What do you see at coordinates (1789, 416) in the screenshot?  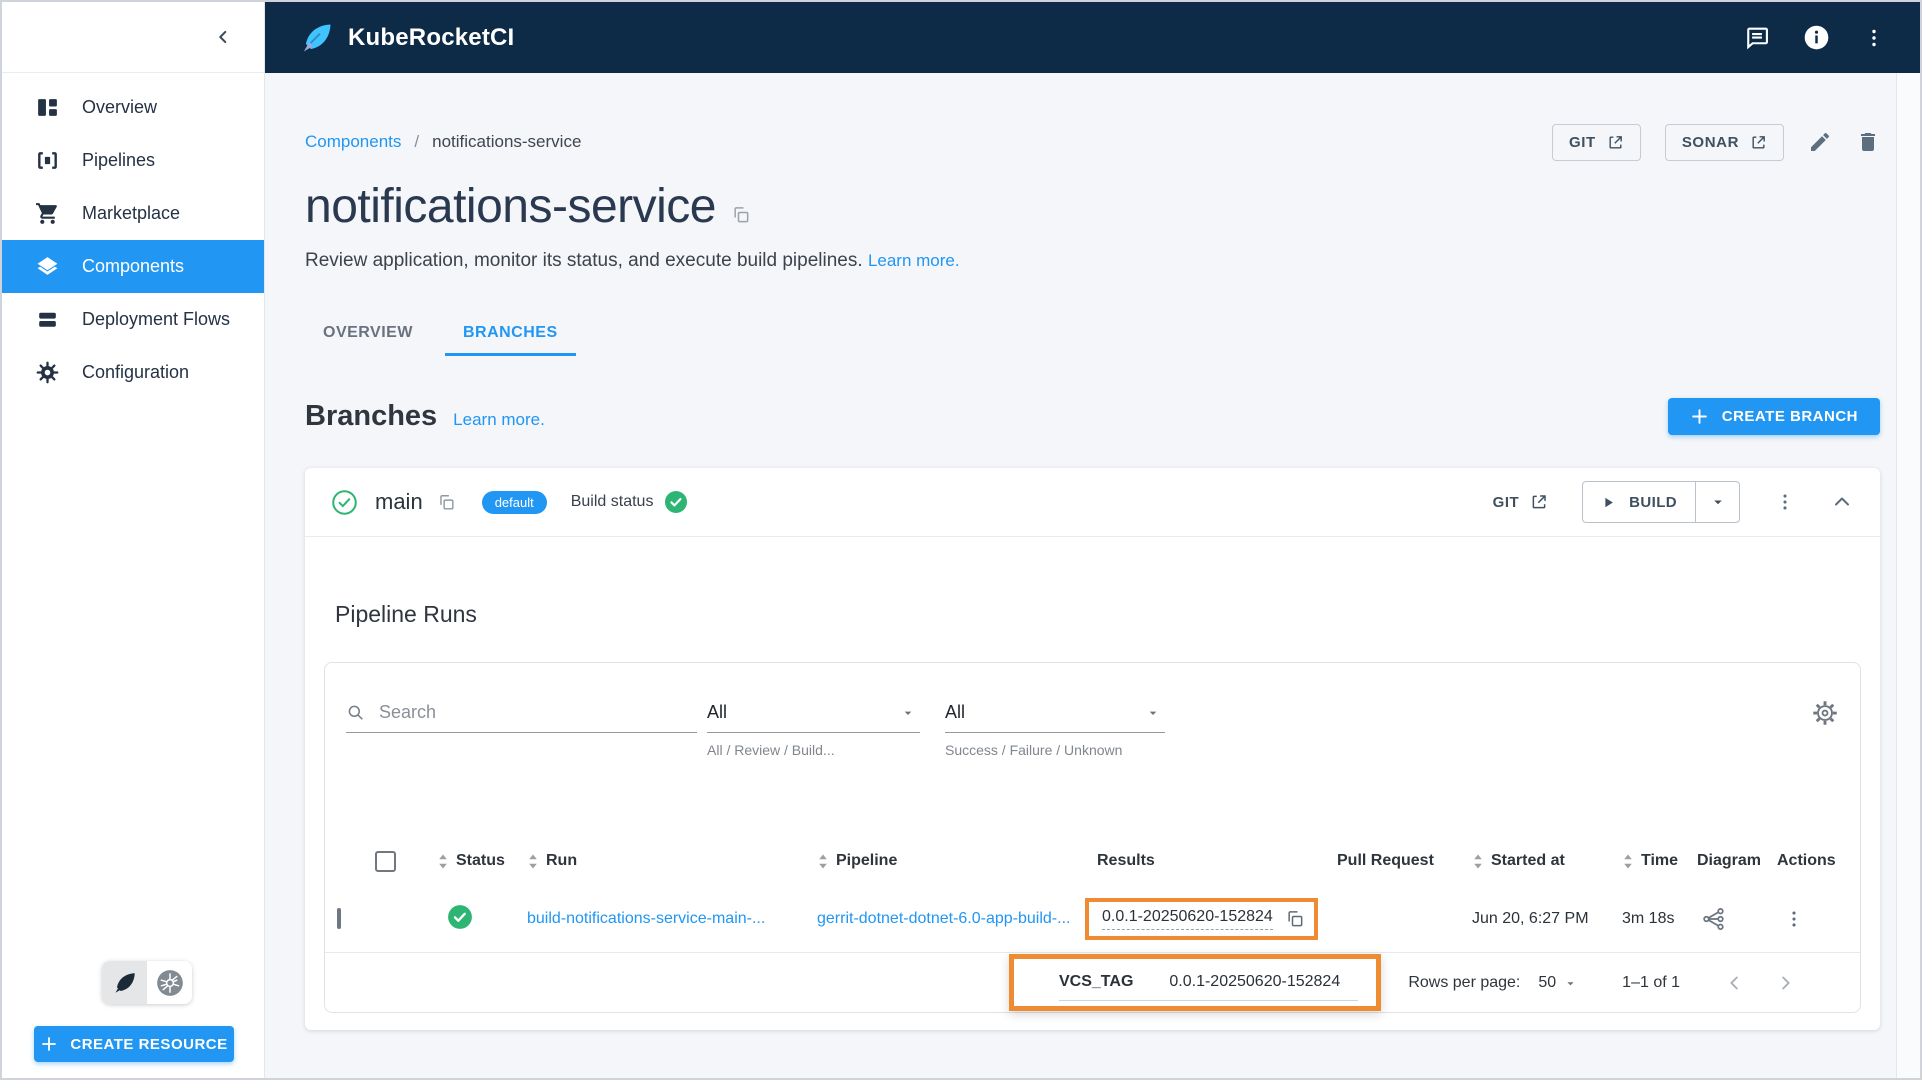 I see `create-branch-label: CREATE BRANCH` at bounding box center [1789, 416].